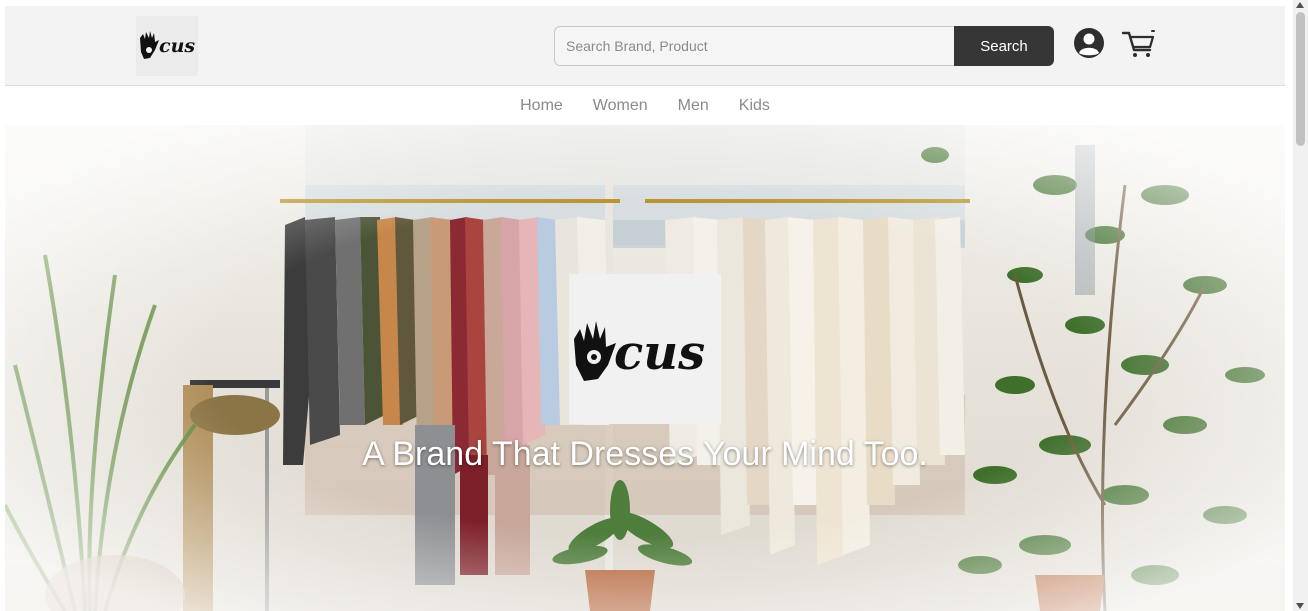 The image size is (1308, 611). What do you see at coordinates (1004, 46) in the screenshot?
I see `search-button: Search` at bounding box center [1004, 46].